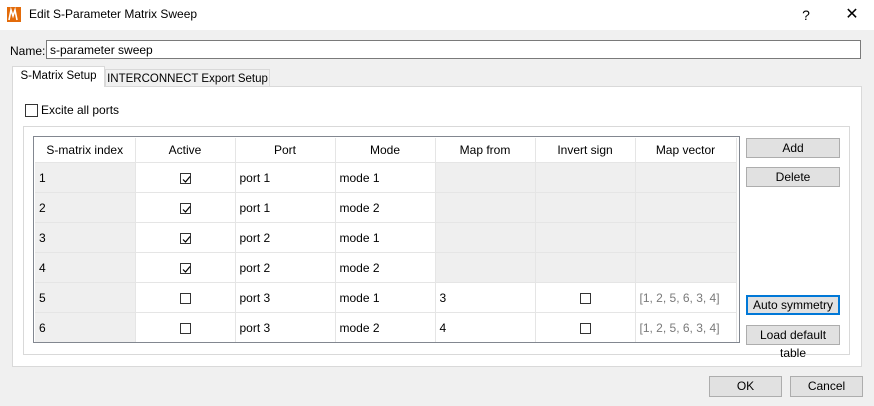  What do you see at coordinates (113, 14) in the screenshot?
I see `window-title: Edit S-Parameter Matrix Sweep` at bounding box center [113, 14].